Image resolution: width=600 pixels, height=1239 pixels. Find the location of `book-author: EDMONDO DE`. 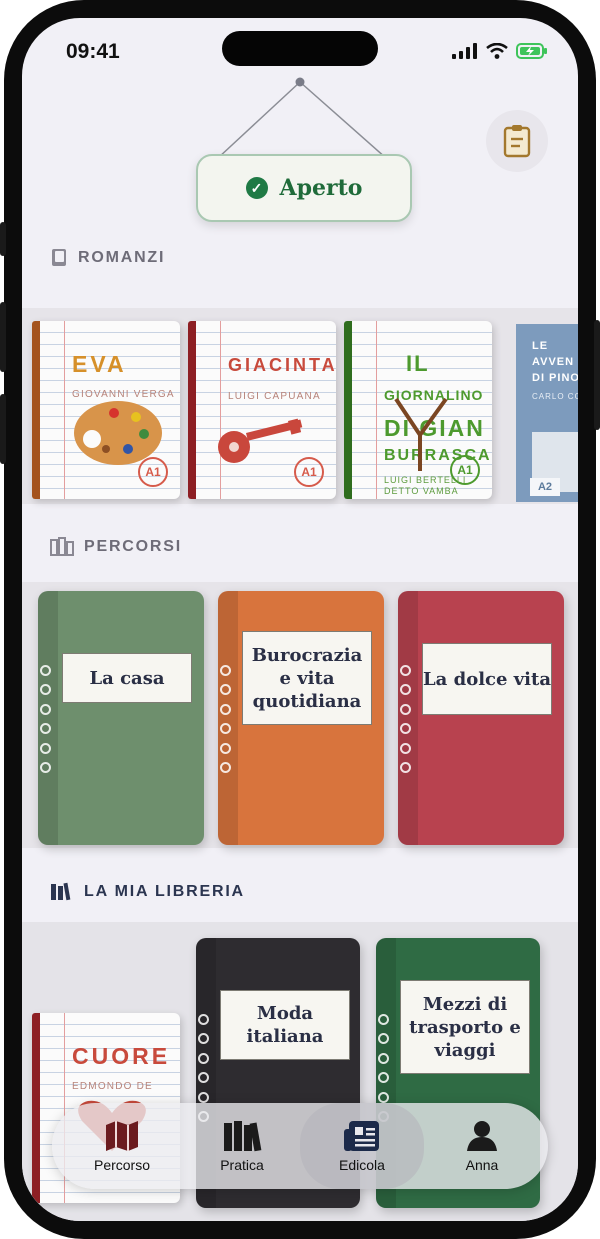

book-author: EDMONDO DE is located at coordinates (112, 1086).